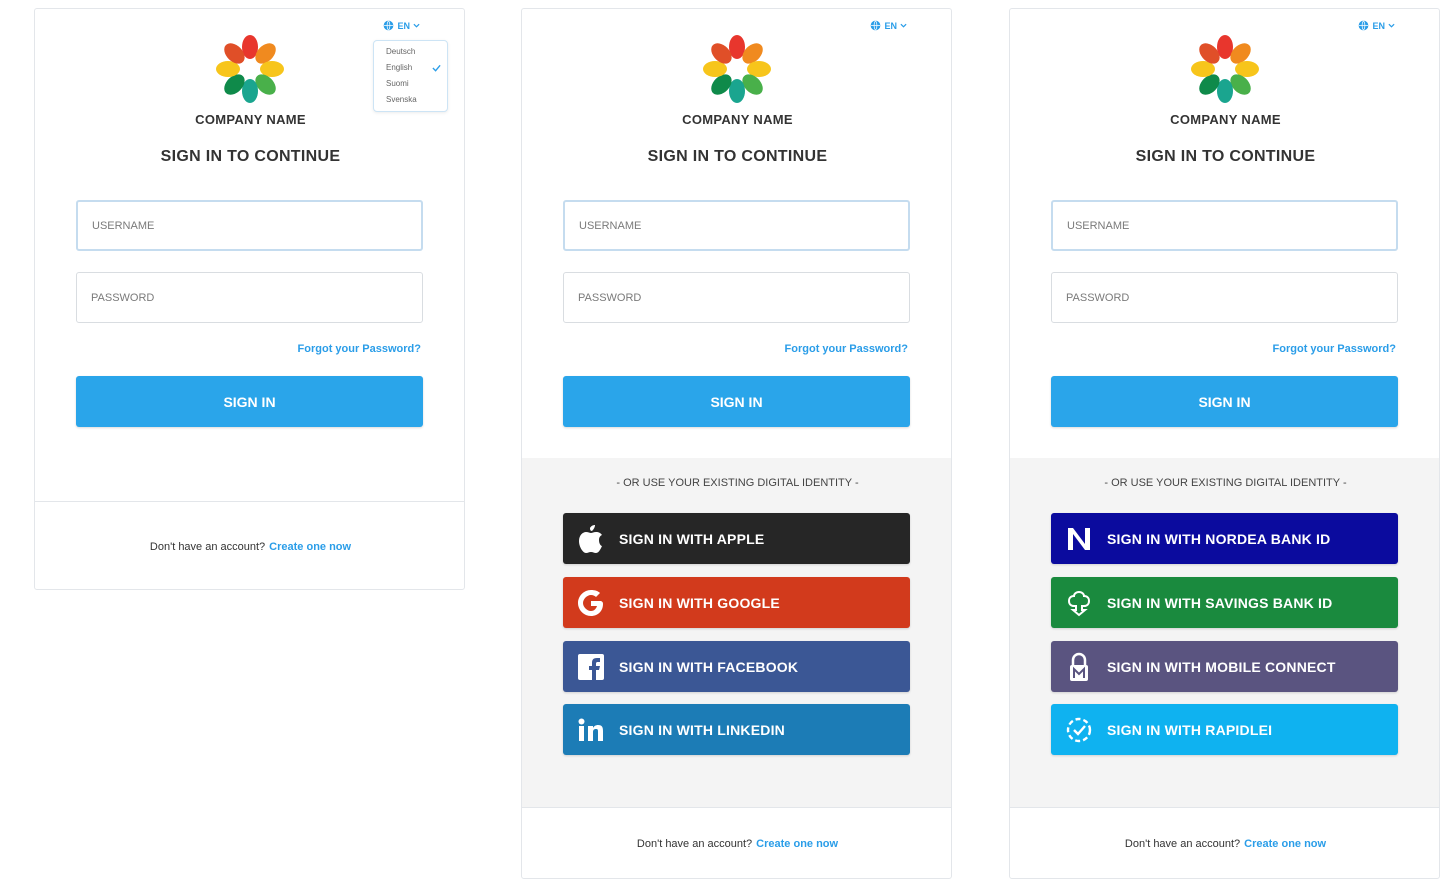  I want to click on apple-icon, so click(591, 538).